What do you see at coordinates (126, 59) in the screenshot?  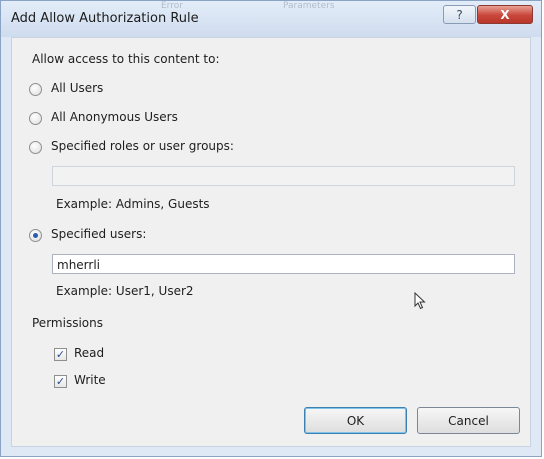 I see `allow-access-label: Allow access to this content to:` at bounding box center [126, 59].